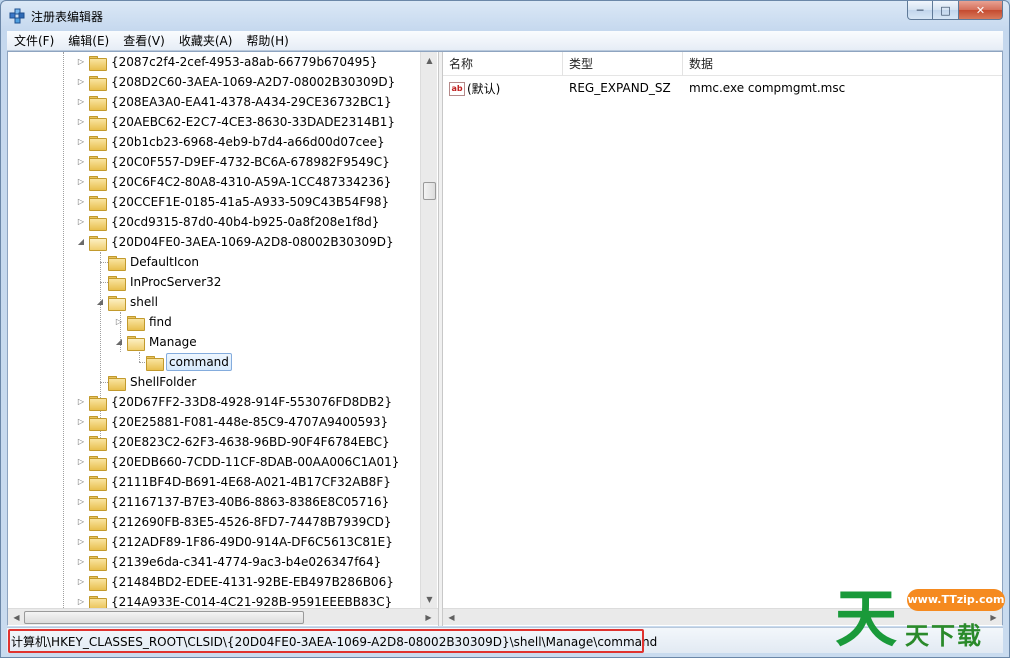 Image resolution: width=1010 pixels, height=658 pixels. What do you see at coordinates (503, 64) in the screenshot?
I see `column-header-name: 名称` at bounding box center [503, 64].